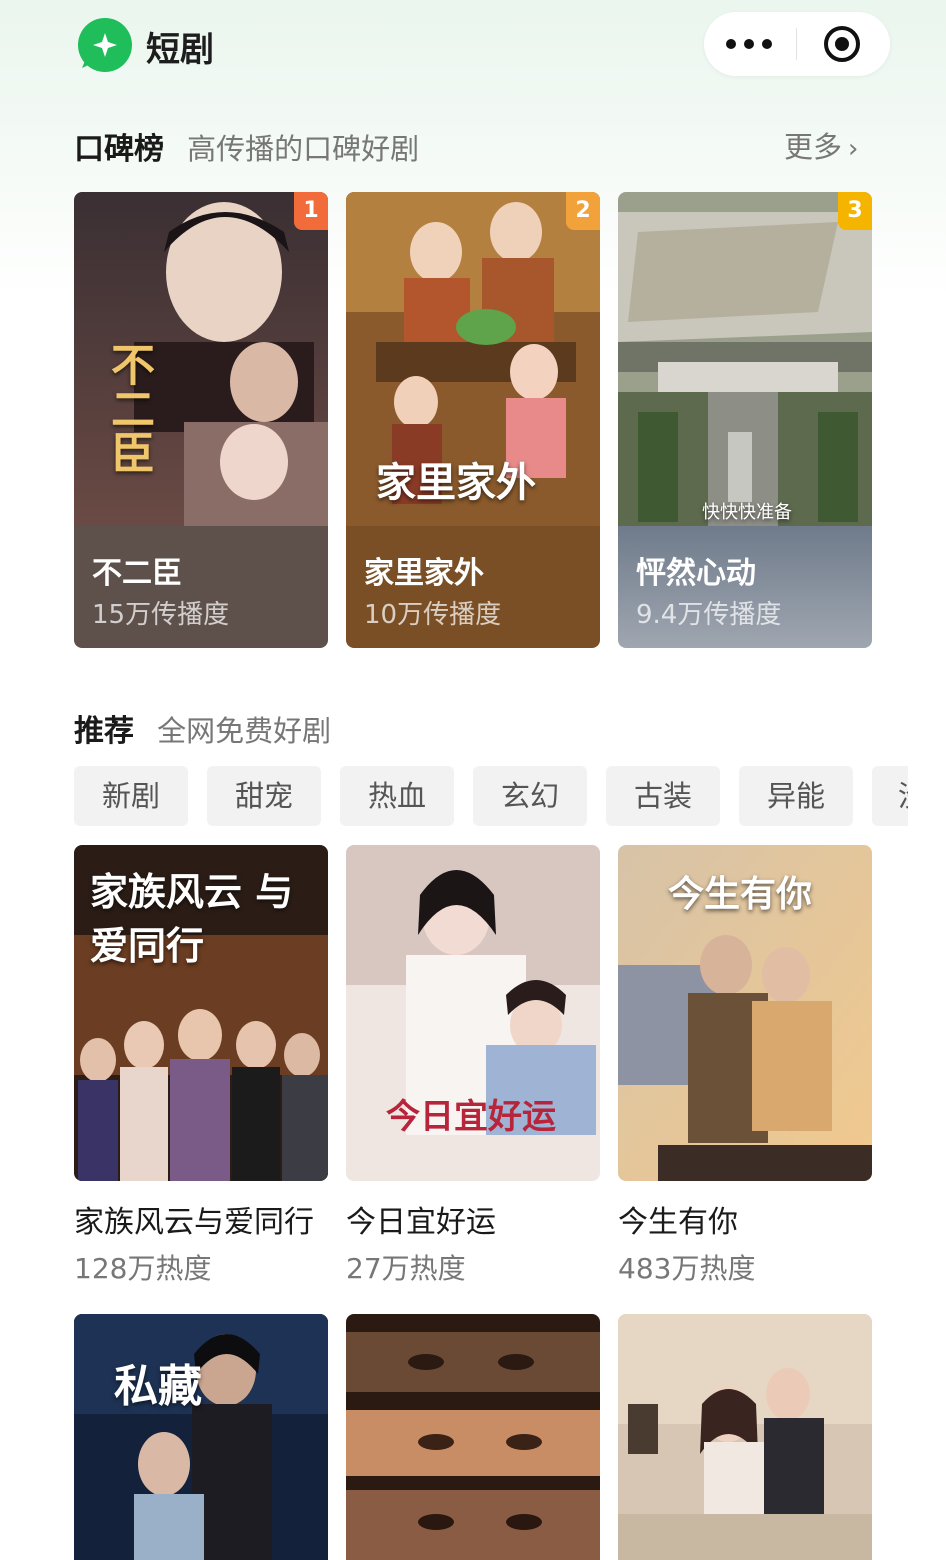 This screenshot has width=946, height=1560. What do you see at coordinates (143, 1268) in the screenshot?
I see `heat-count: 128万热度` at bounding box center [143, 1268].